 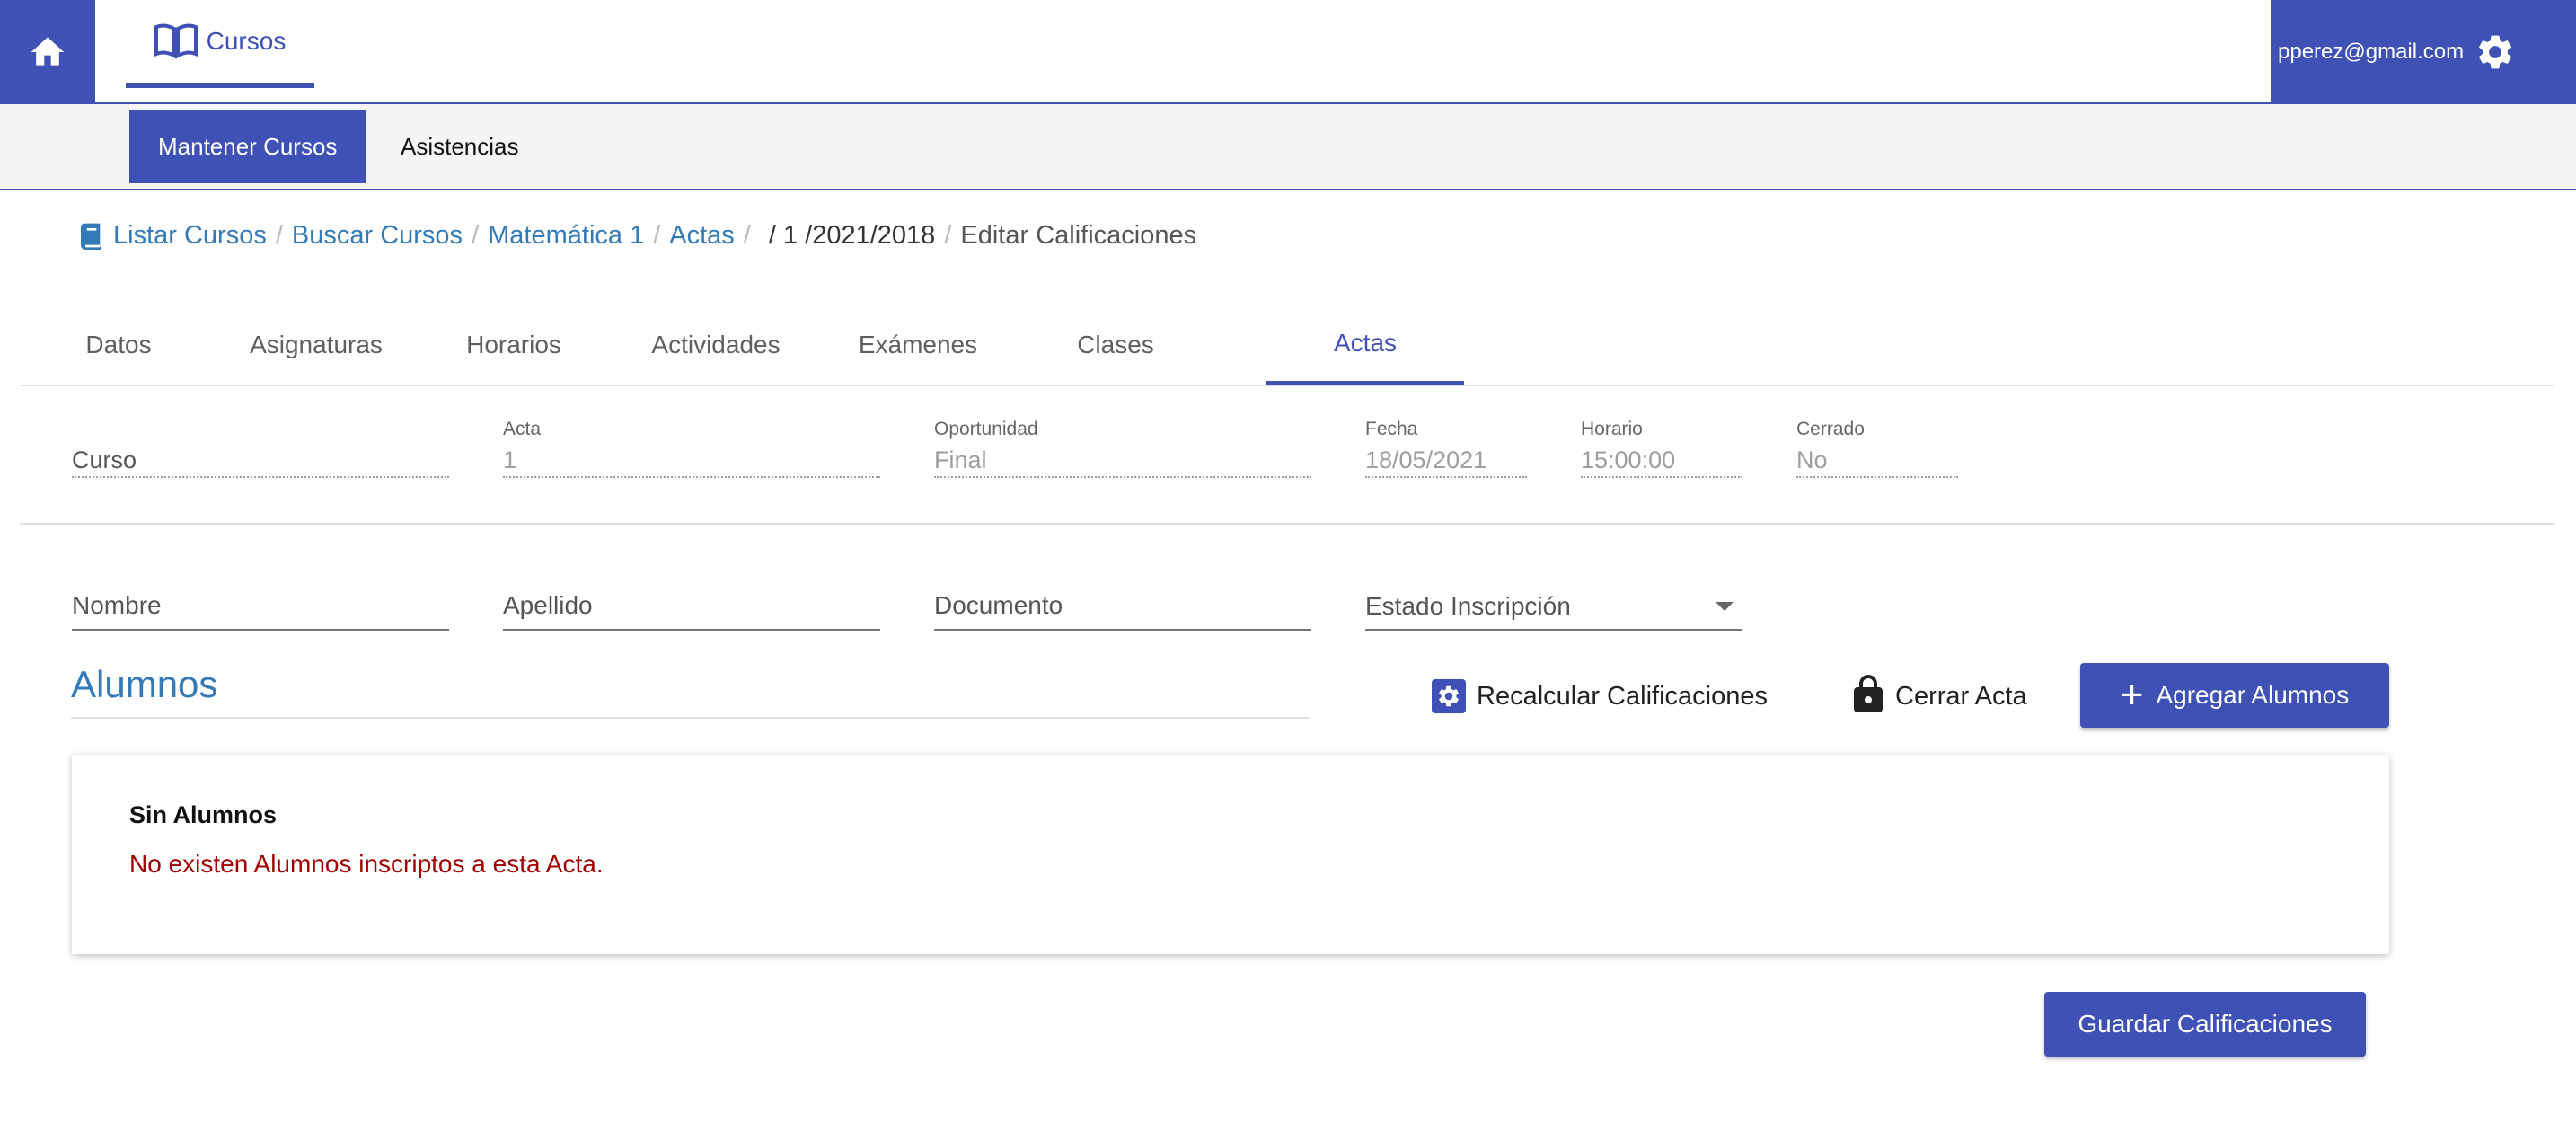 What do you see at coordinates (377, 236) in the screenshot?
I see `breadcrumb-buscar-cursos: Buscar Cursos` at bounding box center [377, 236].